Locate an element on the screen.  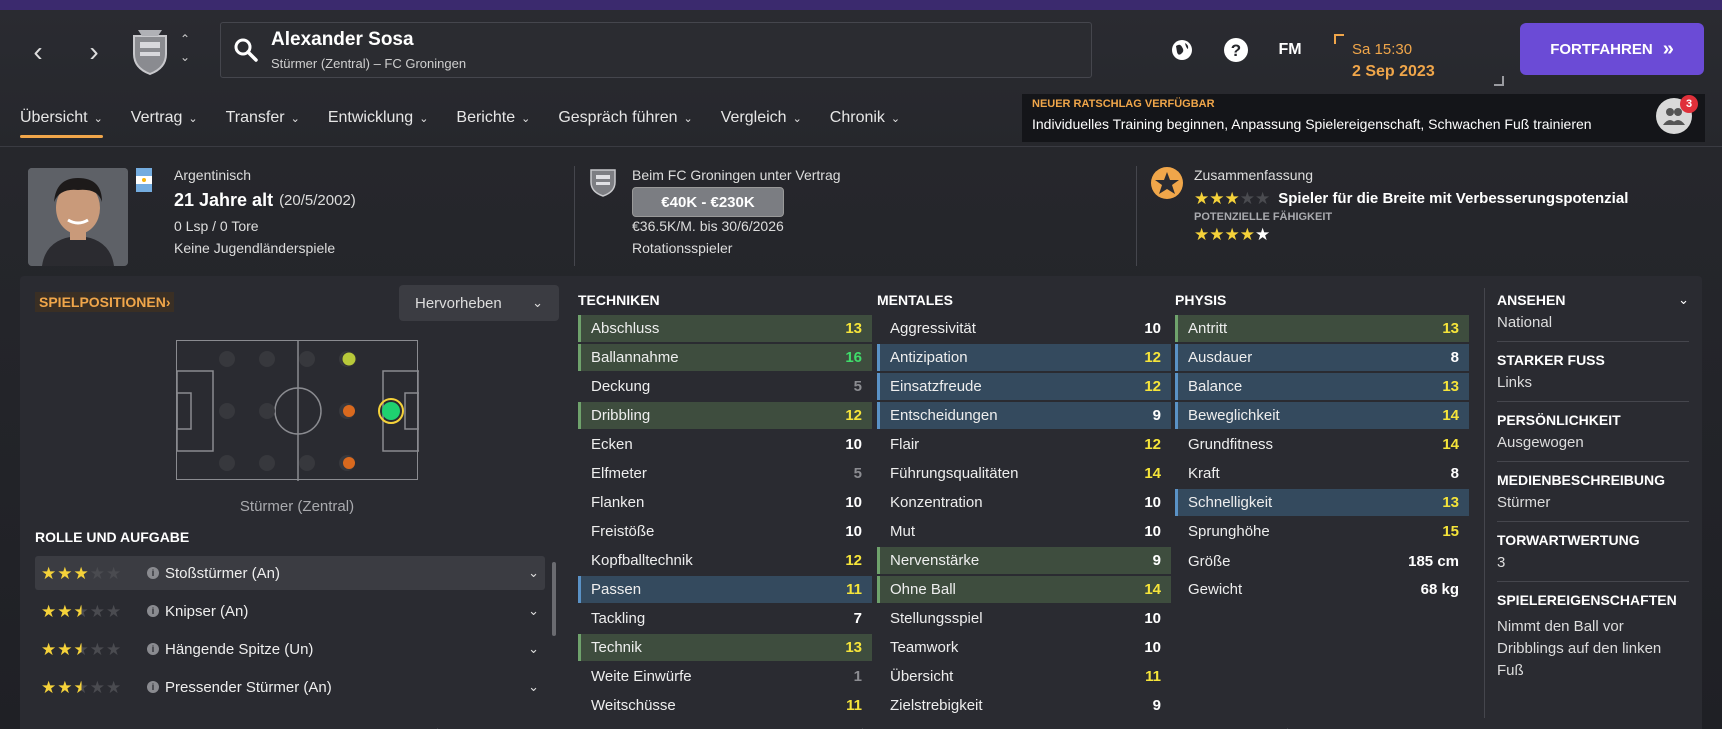
highlight-dropdown: Hervorheben ⌄ is located at coordinates (479, 303).